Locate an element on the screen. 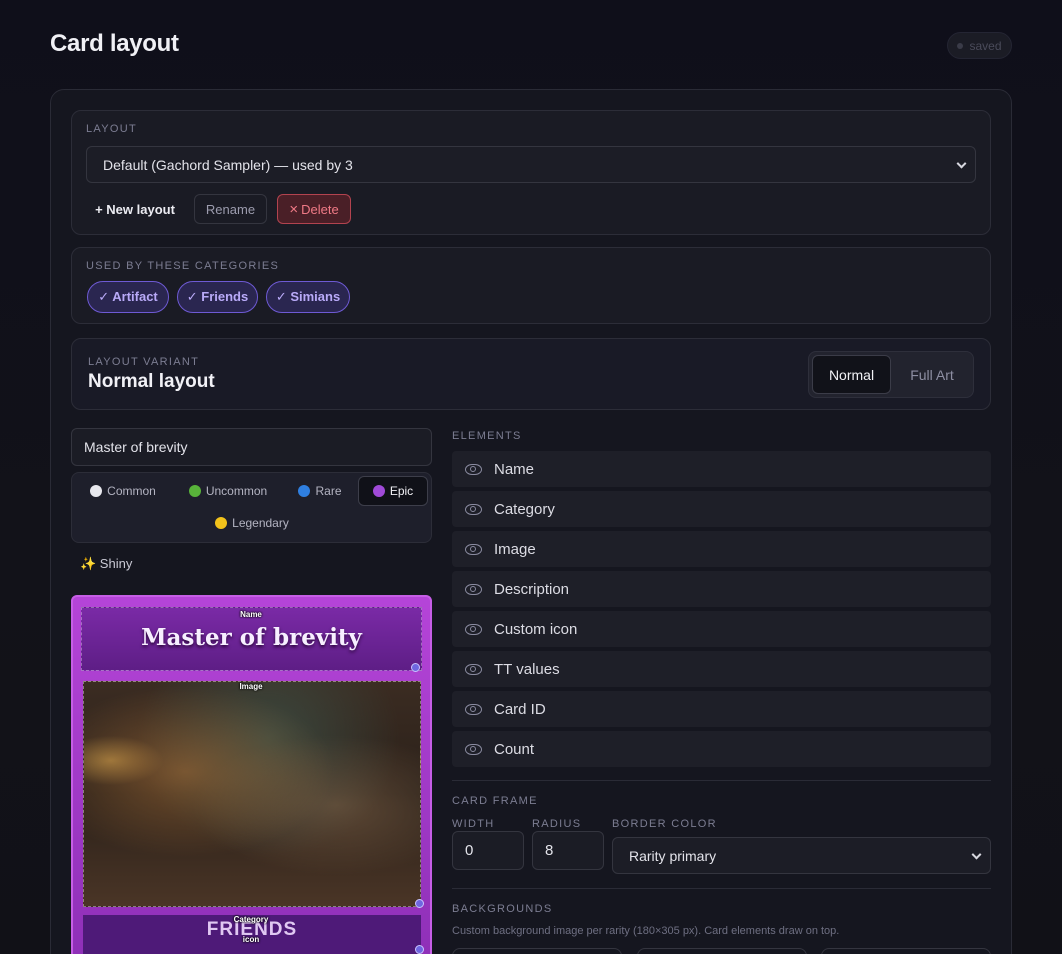 The width and height of the screenshot is (1062, 954). element-row-tt-values: TT values is located at coordinates (721, 669).